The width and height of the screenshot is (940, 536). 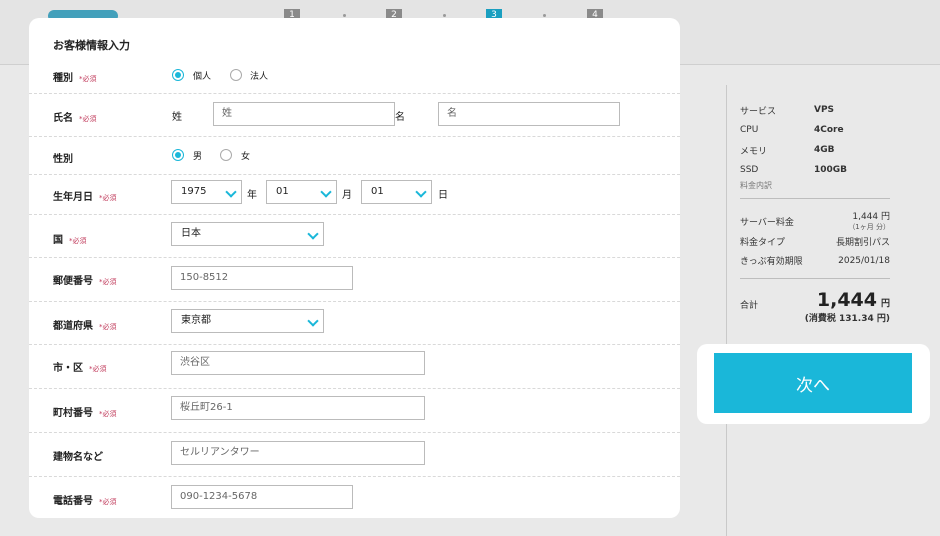 I want to click on breakdown-label: 料金内訳, so click(x=756, y=185).